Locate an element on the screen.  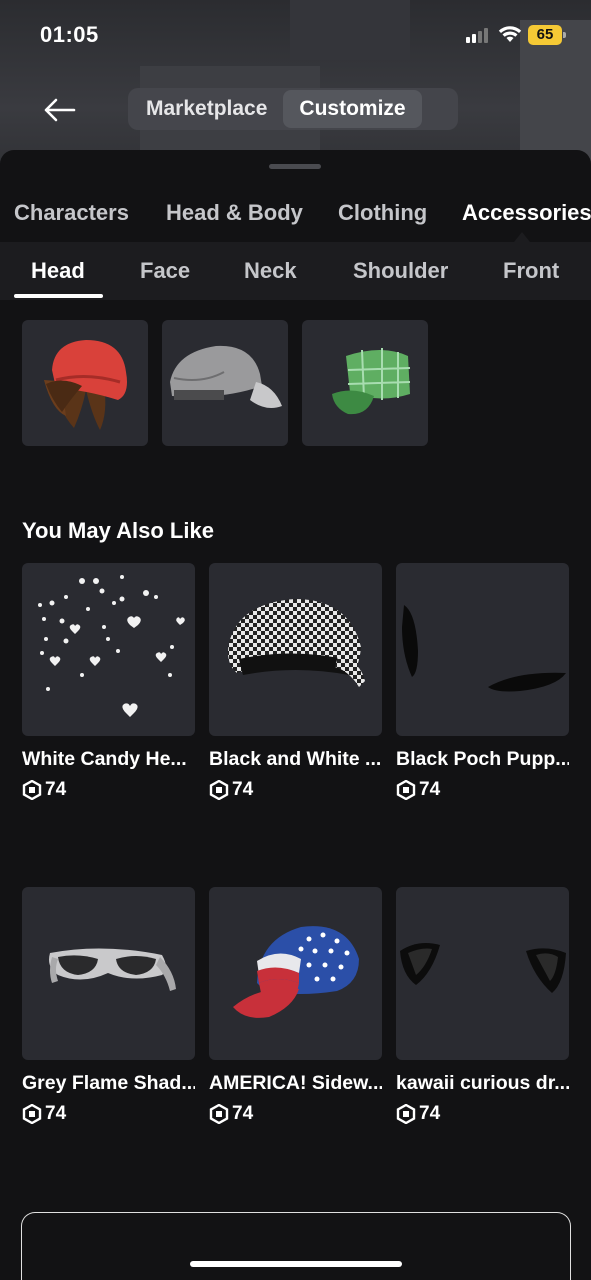
product-thumbnail-white-hearts is located at coordinates (108, 649).